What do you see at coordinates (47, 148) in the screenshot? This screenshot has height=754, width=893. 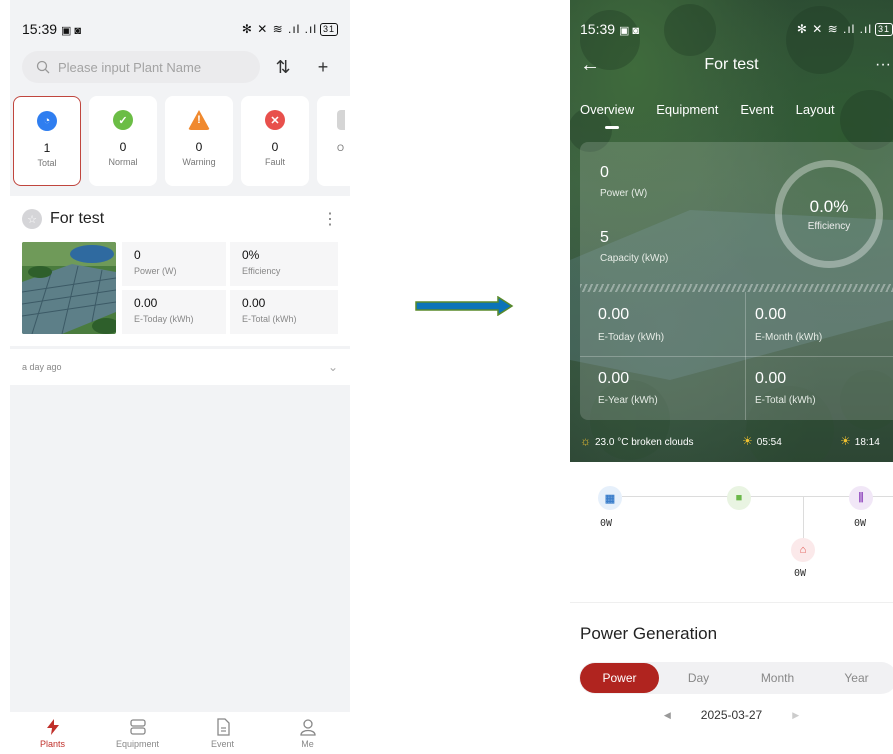 I see `card-count: 1` at bounding box center [47, 148].